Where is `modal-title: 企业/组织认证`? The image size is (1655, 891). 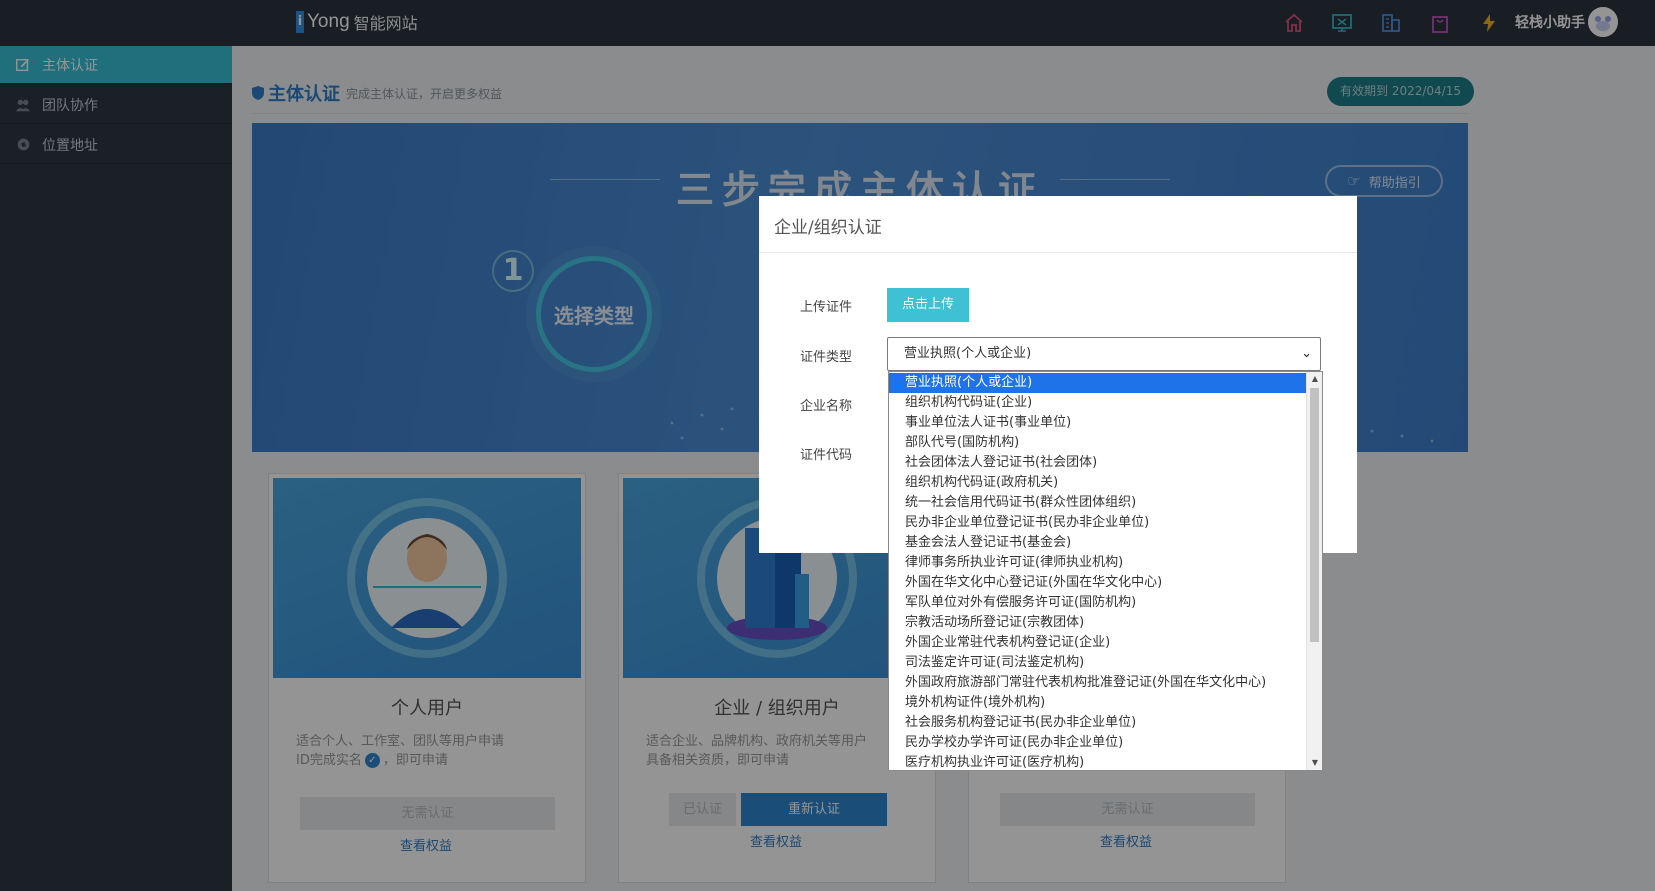 modal-title: 企业/组织认证 is located at coordinates (828, 228).